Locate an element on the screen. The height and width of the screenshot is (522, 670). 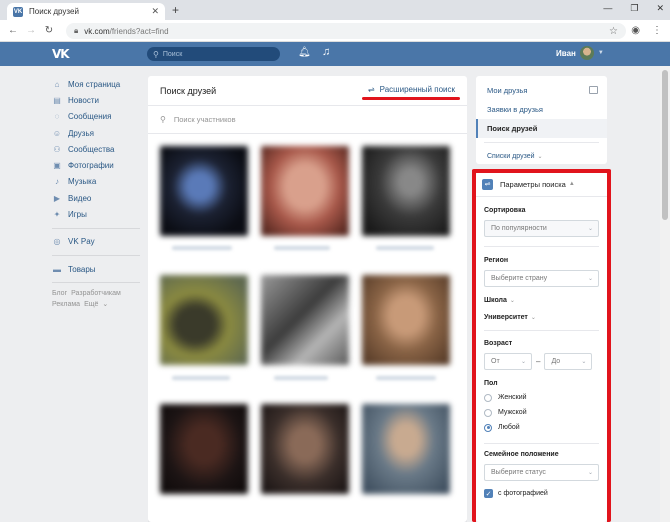
back-icon: ← is located at coordinates (13, 30).